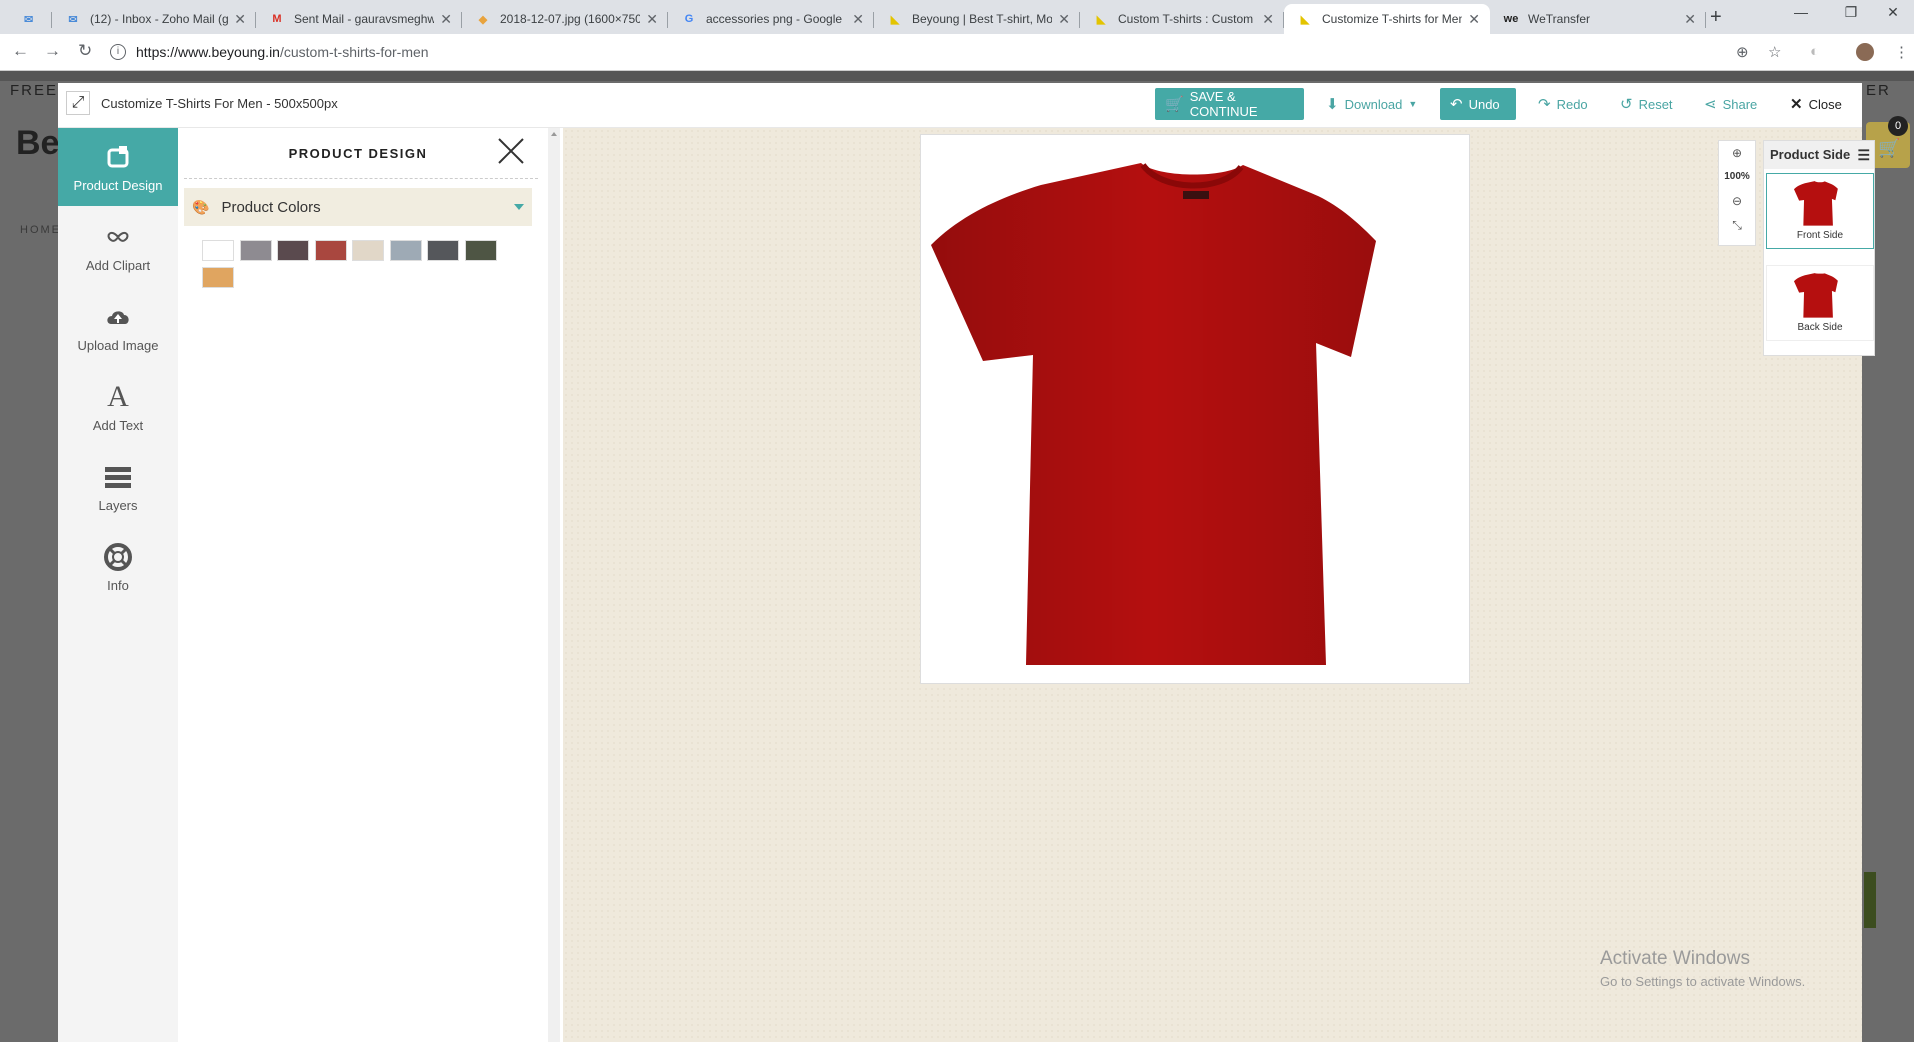  What do you see at coordinates (85, 51) in the screenshot?
I see `reload-icon: ↻` at bounding box center [85, 51].